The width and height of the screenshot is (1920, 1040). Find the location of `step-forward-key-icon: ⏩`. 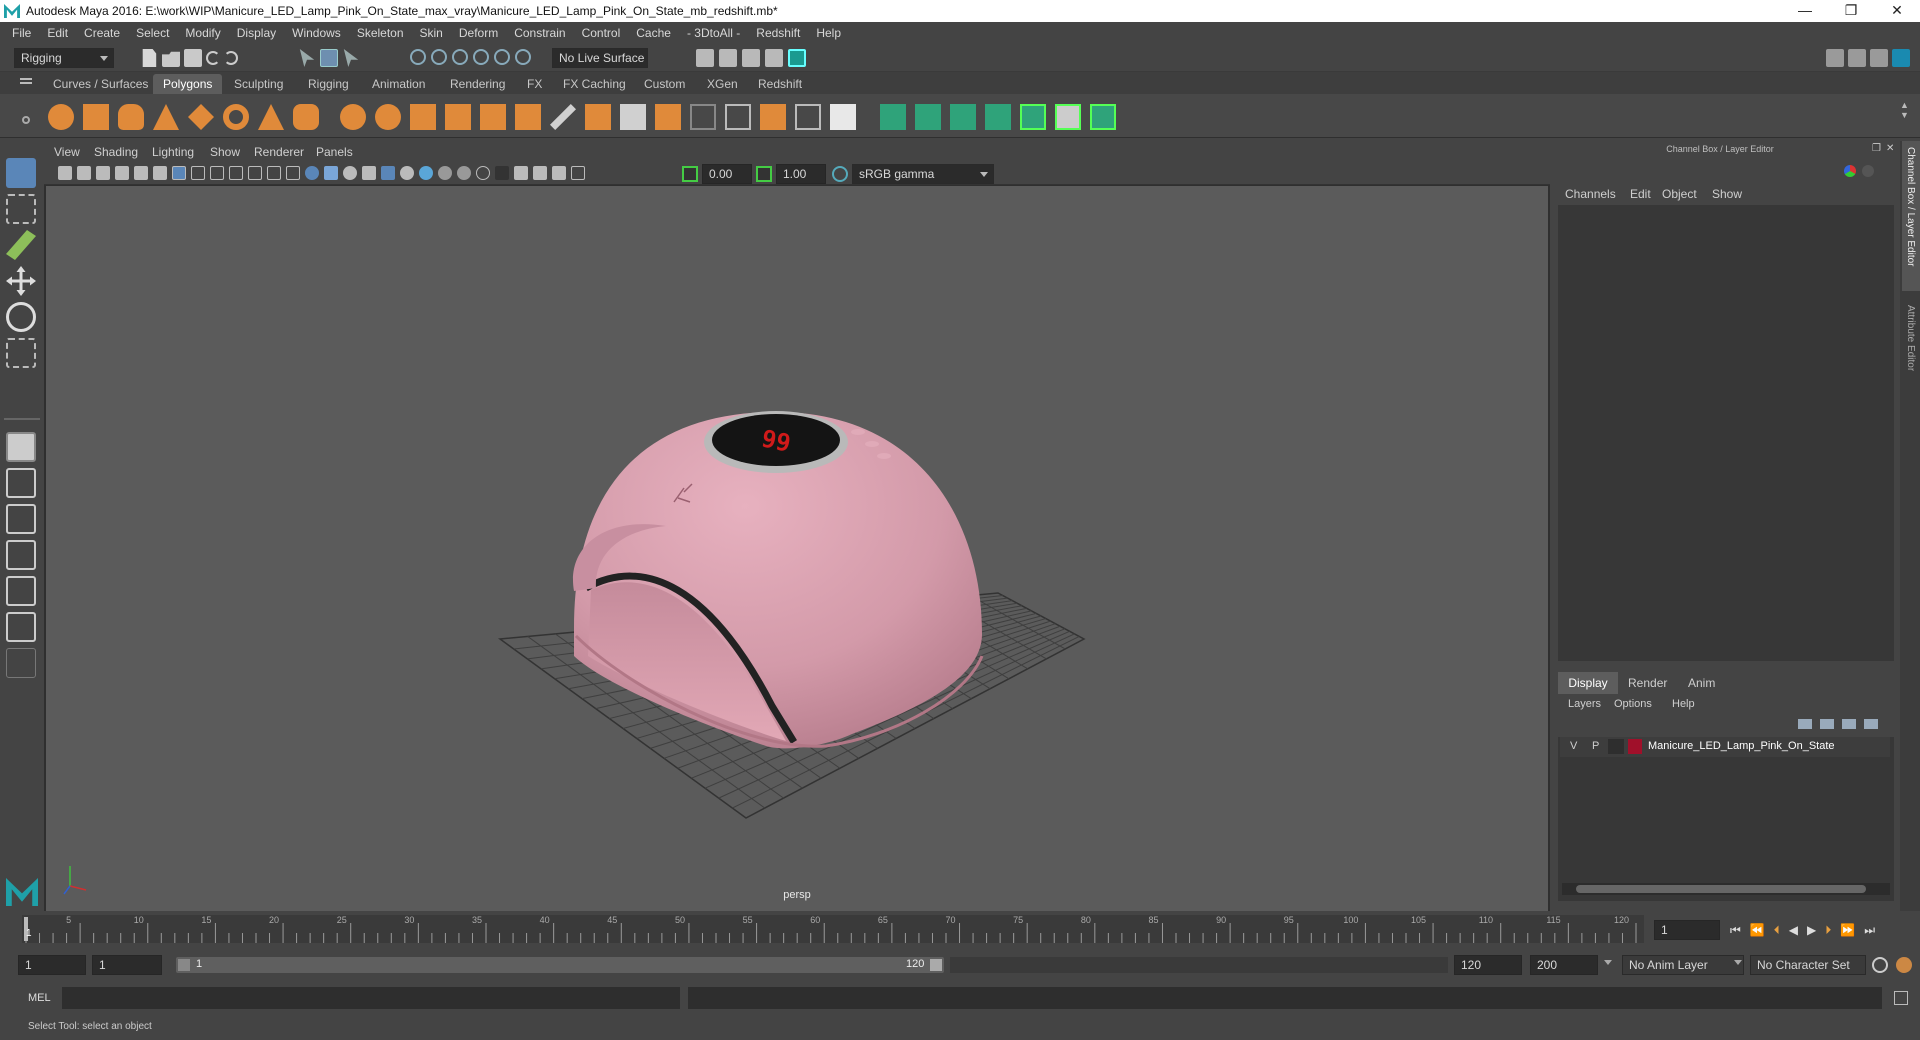

step-forward-key-icon: ⏩ is located at coordinates (1847, 930).